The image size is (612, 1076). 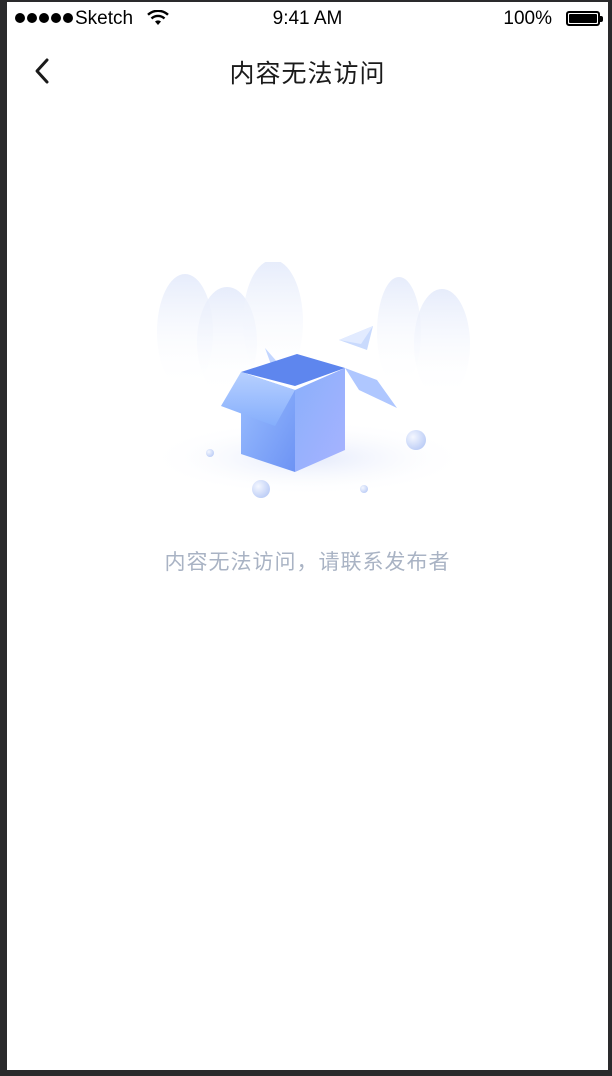 What do you see at coordinates (307, 19) in the screenshot?
I see `status-bar: Sketch 9:41 AM 100%` at bounding box center [307, 19].